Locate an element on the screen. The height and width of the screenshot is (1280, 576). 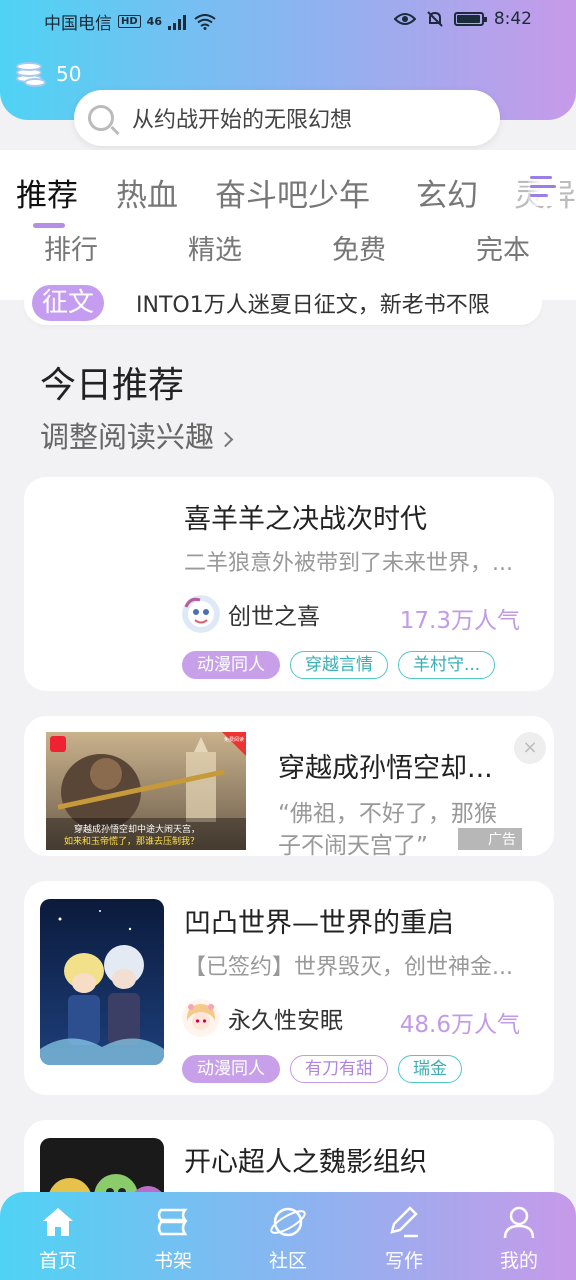
author-name: 永久性安眠 is located at coordinates (285, 1021).